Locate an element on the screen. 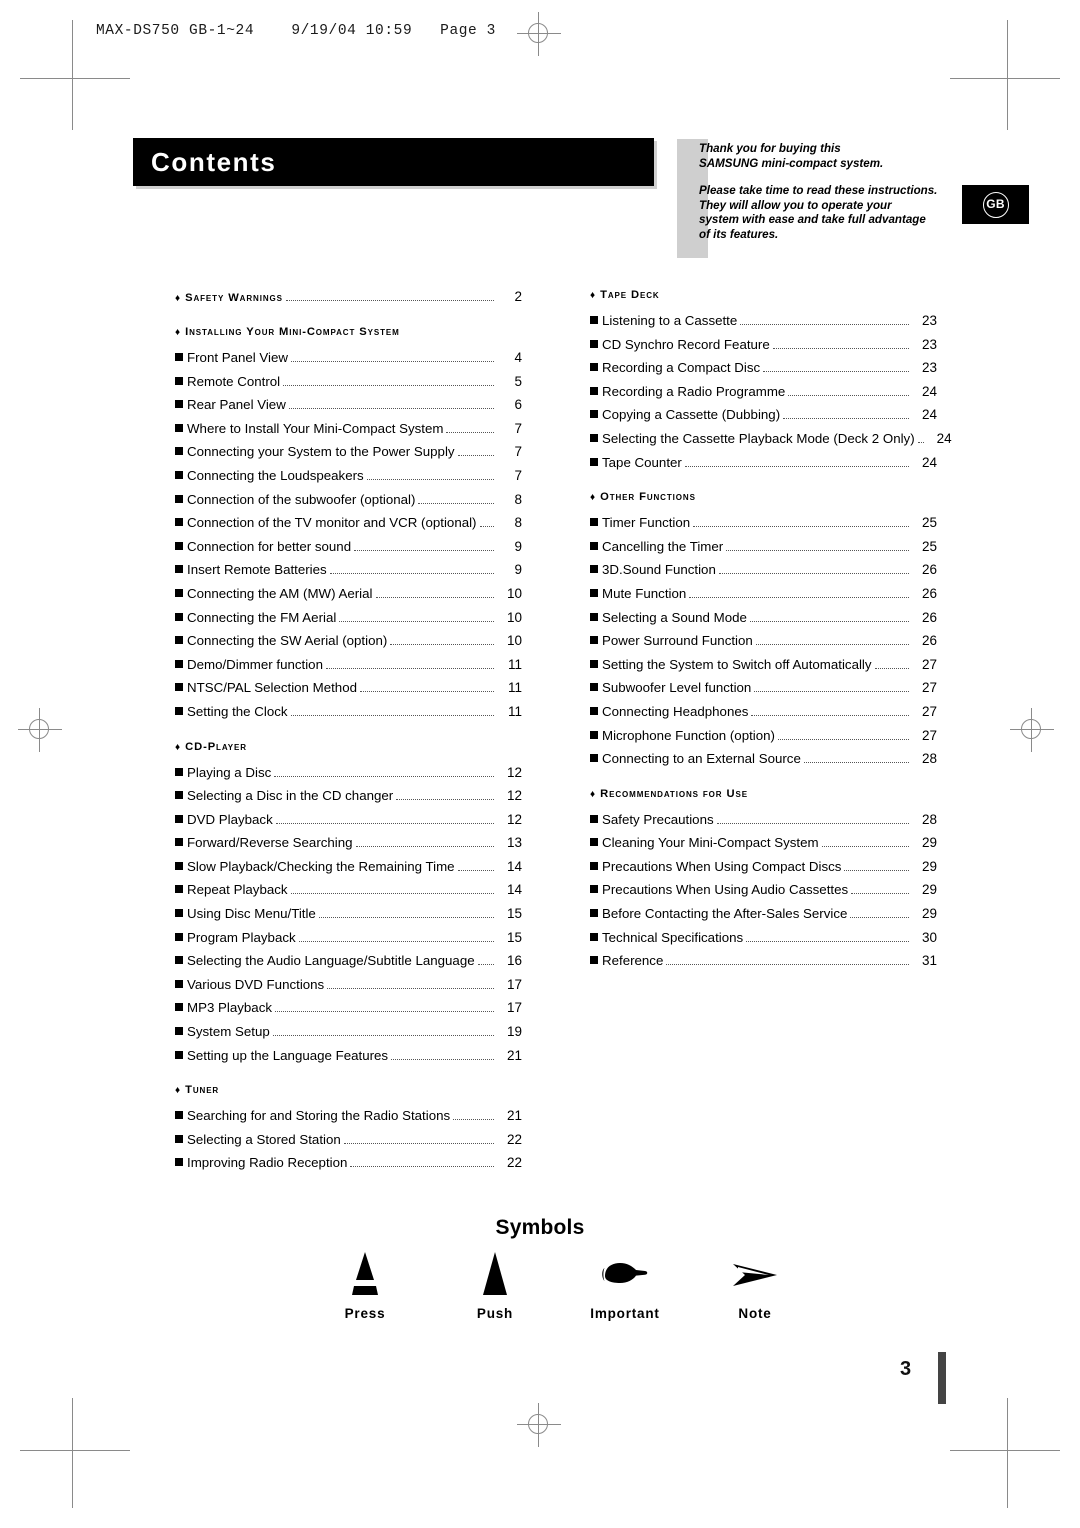  toc-entry: Subwoofer Level function 27 is located at coordinates (763, 692).